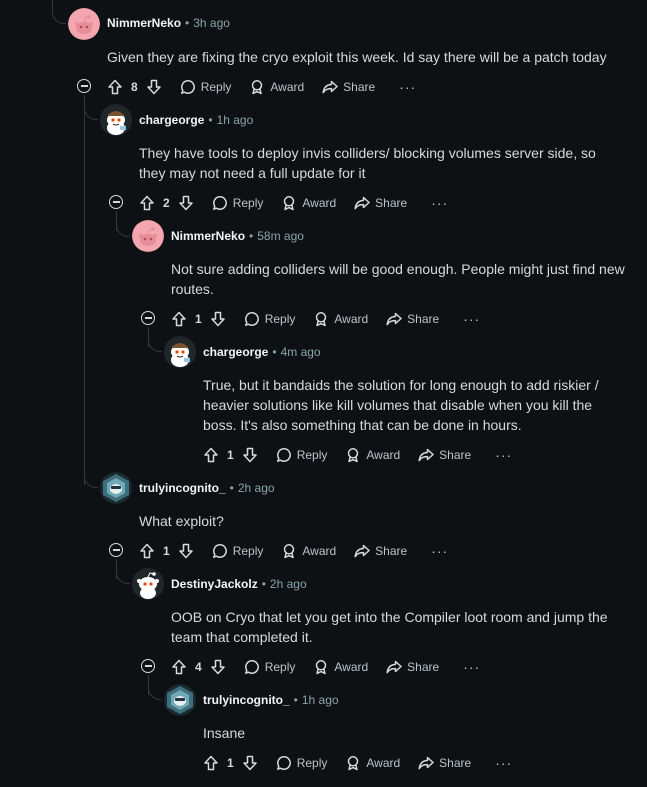  I want to click on timestamp: 58m ago, so click(280, 236).